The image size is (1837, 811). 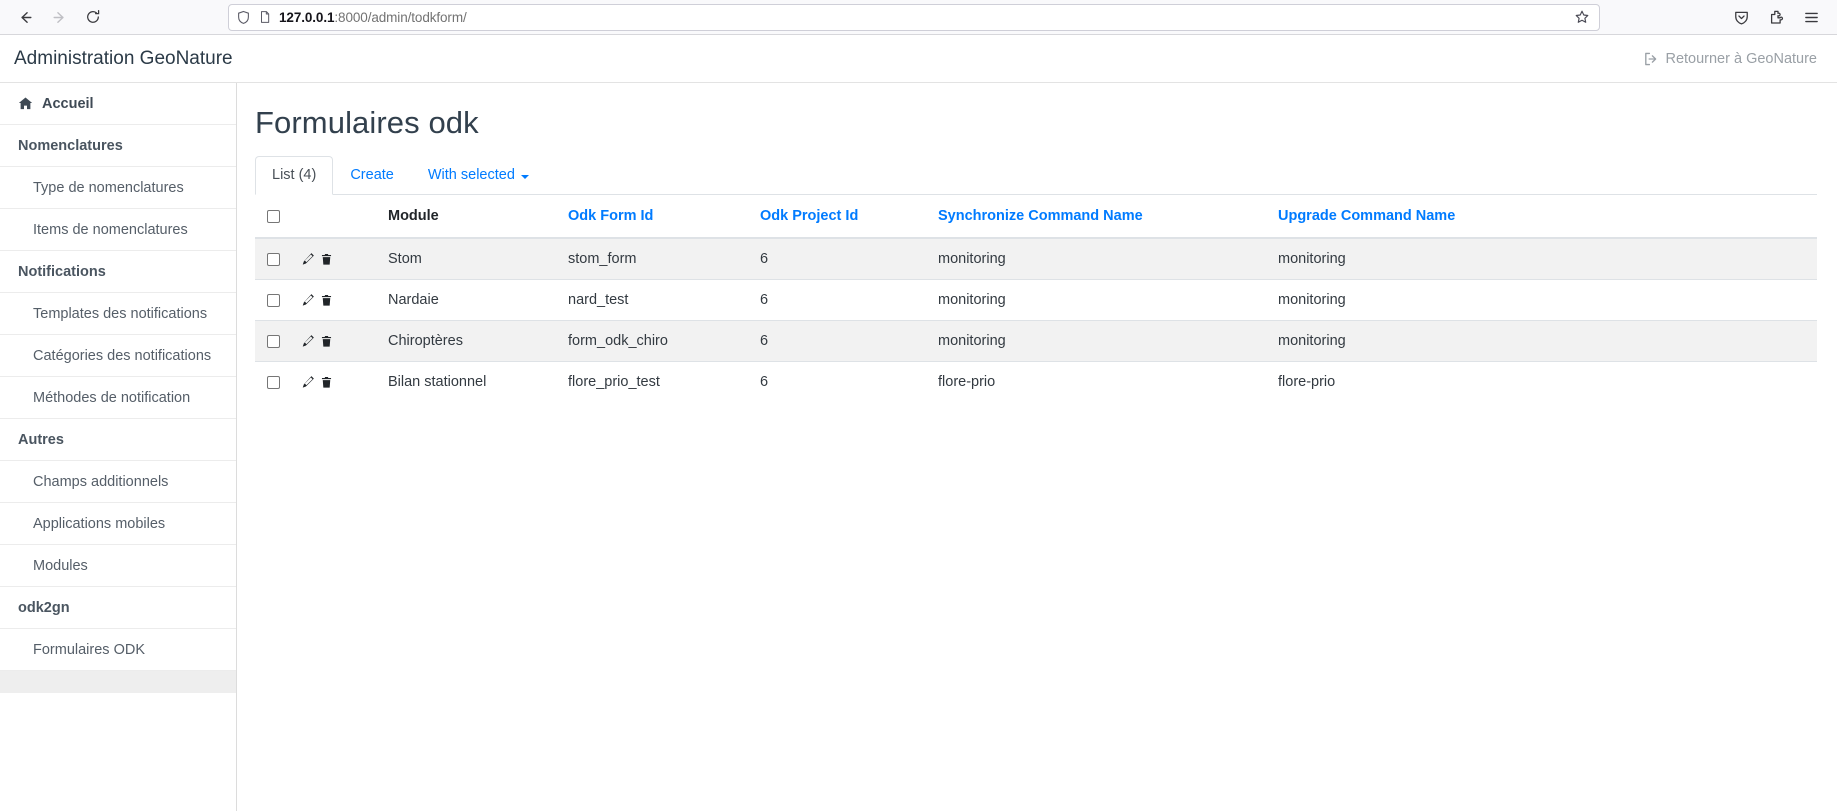 What do you see at coordinates (652, 258) in the screenshot?
I see `cell-odk-form-id: stom_form` at bounding box center [652, 258].